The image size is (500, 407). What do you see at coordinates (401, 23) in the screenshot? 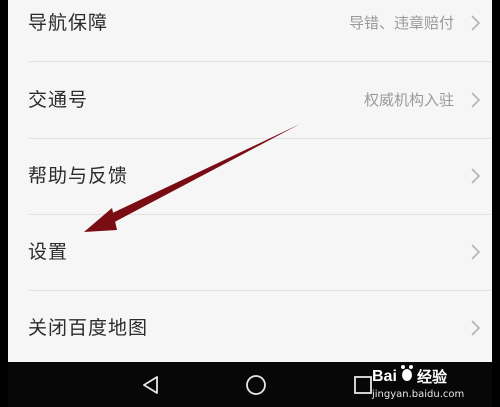
I see `menu-item-value: 导错、违章赔付` at bounding box center [401, 23].